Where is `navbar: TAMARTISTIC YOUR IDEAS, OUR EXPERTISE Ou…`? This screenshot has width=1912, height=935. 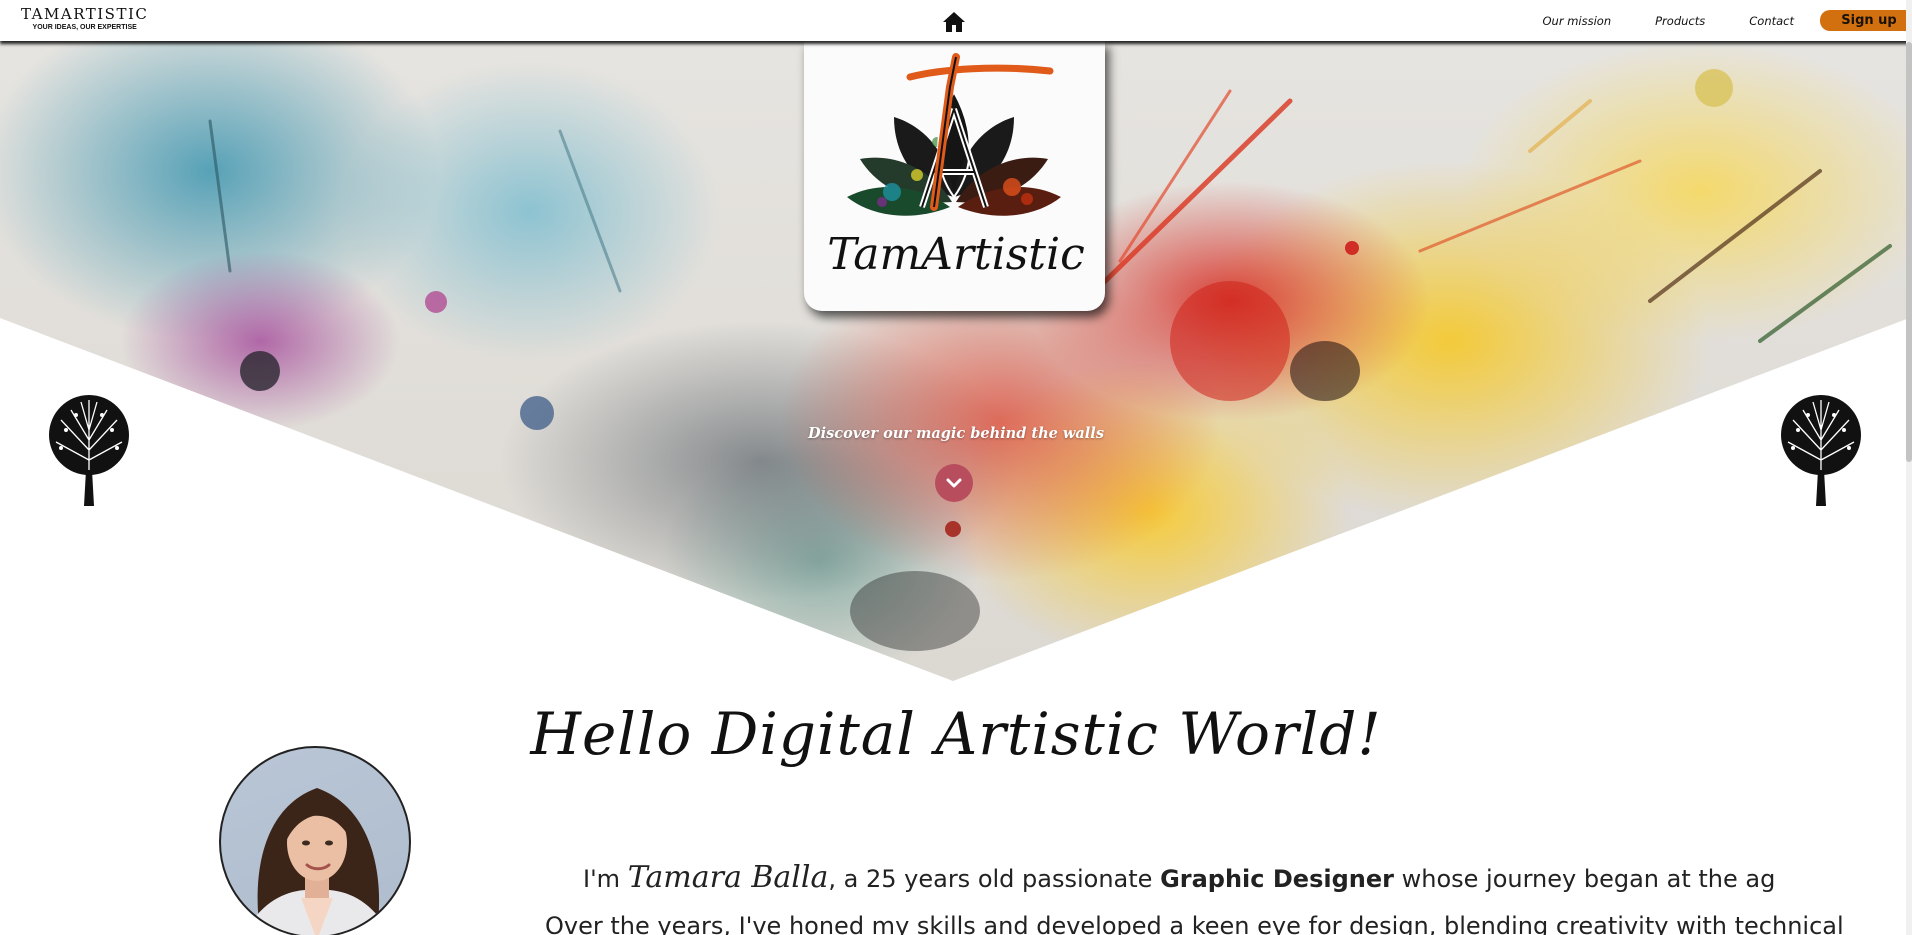
navbar: TAMARTISTIC YOUR IDEAS, OUR EXPERTISE Ou… is located at coordinates (956, 20).